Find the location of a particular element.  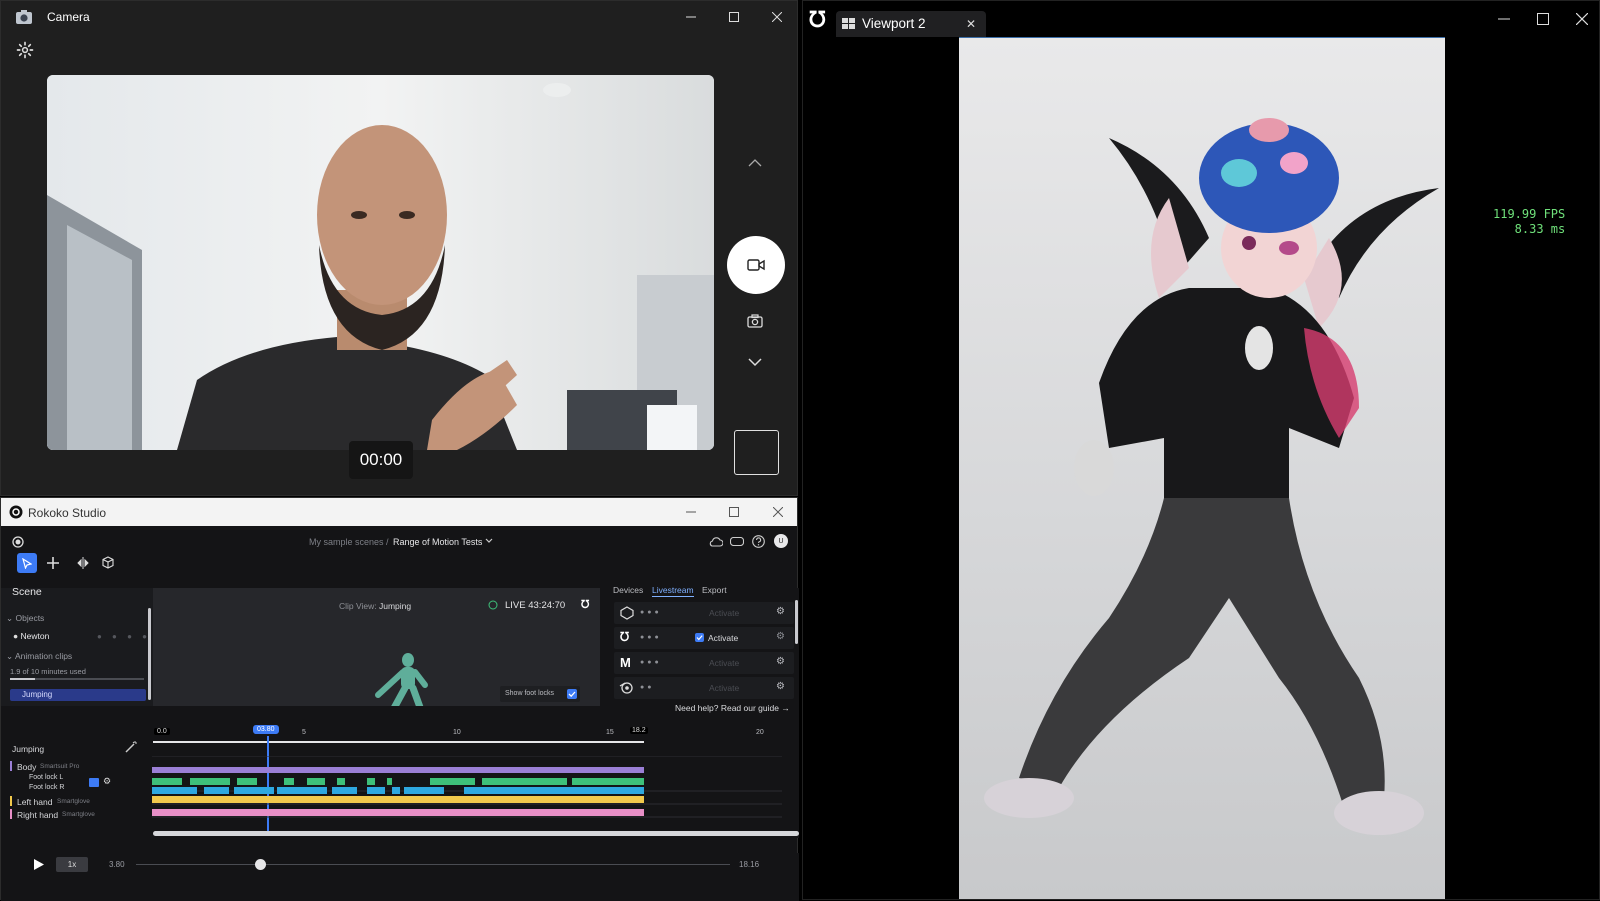

move-tool-icon is located at coordinates (53, 563).